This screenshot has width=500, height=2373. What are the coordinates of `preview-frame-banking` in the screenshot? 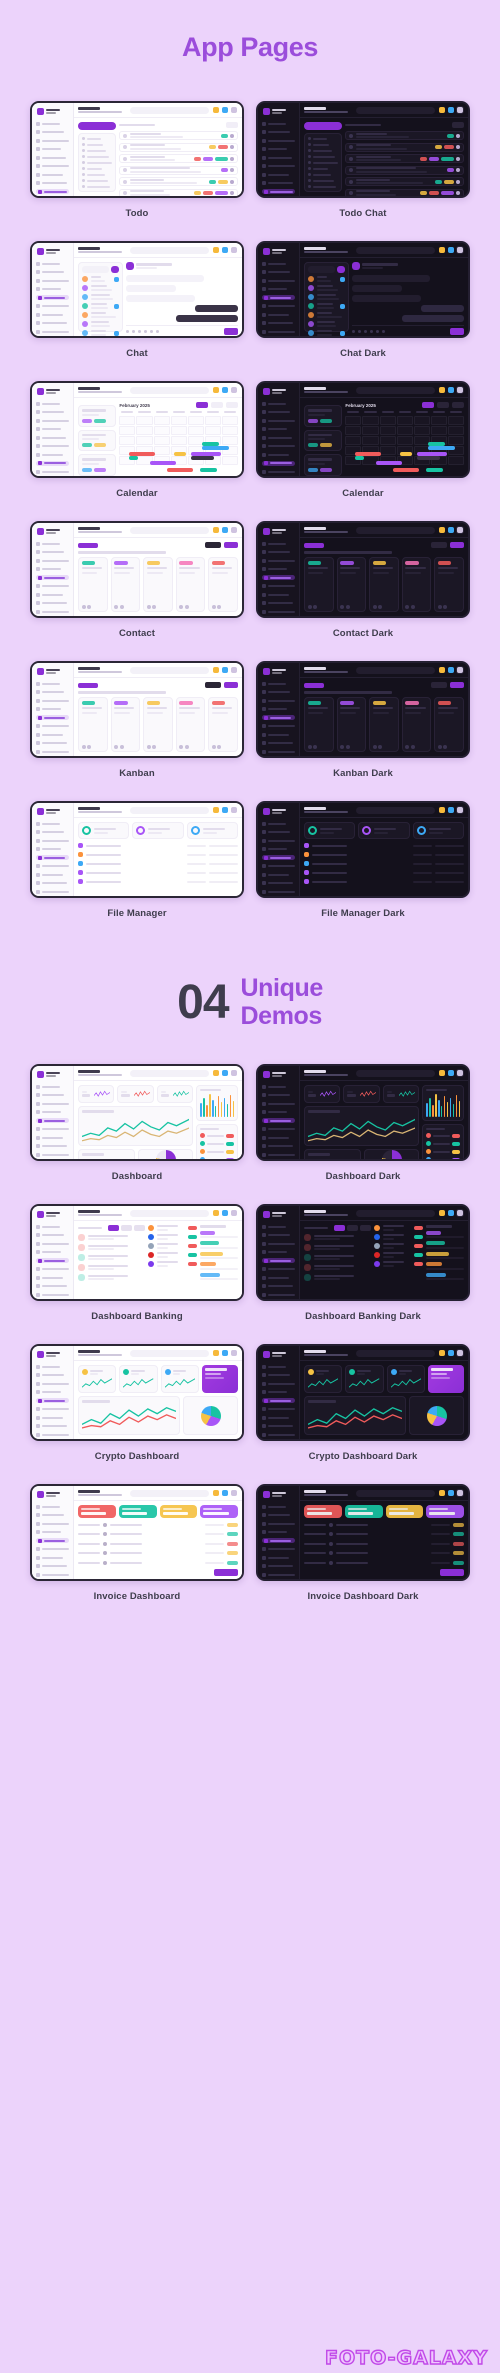 It's located at (137, 1252).